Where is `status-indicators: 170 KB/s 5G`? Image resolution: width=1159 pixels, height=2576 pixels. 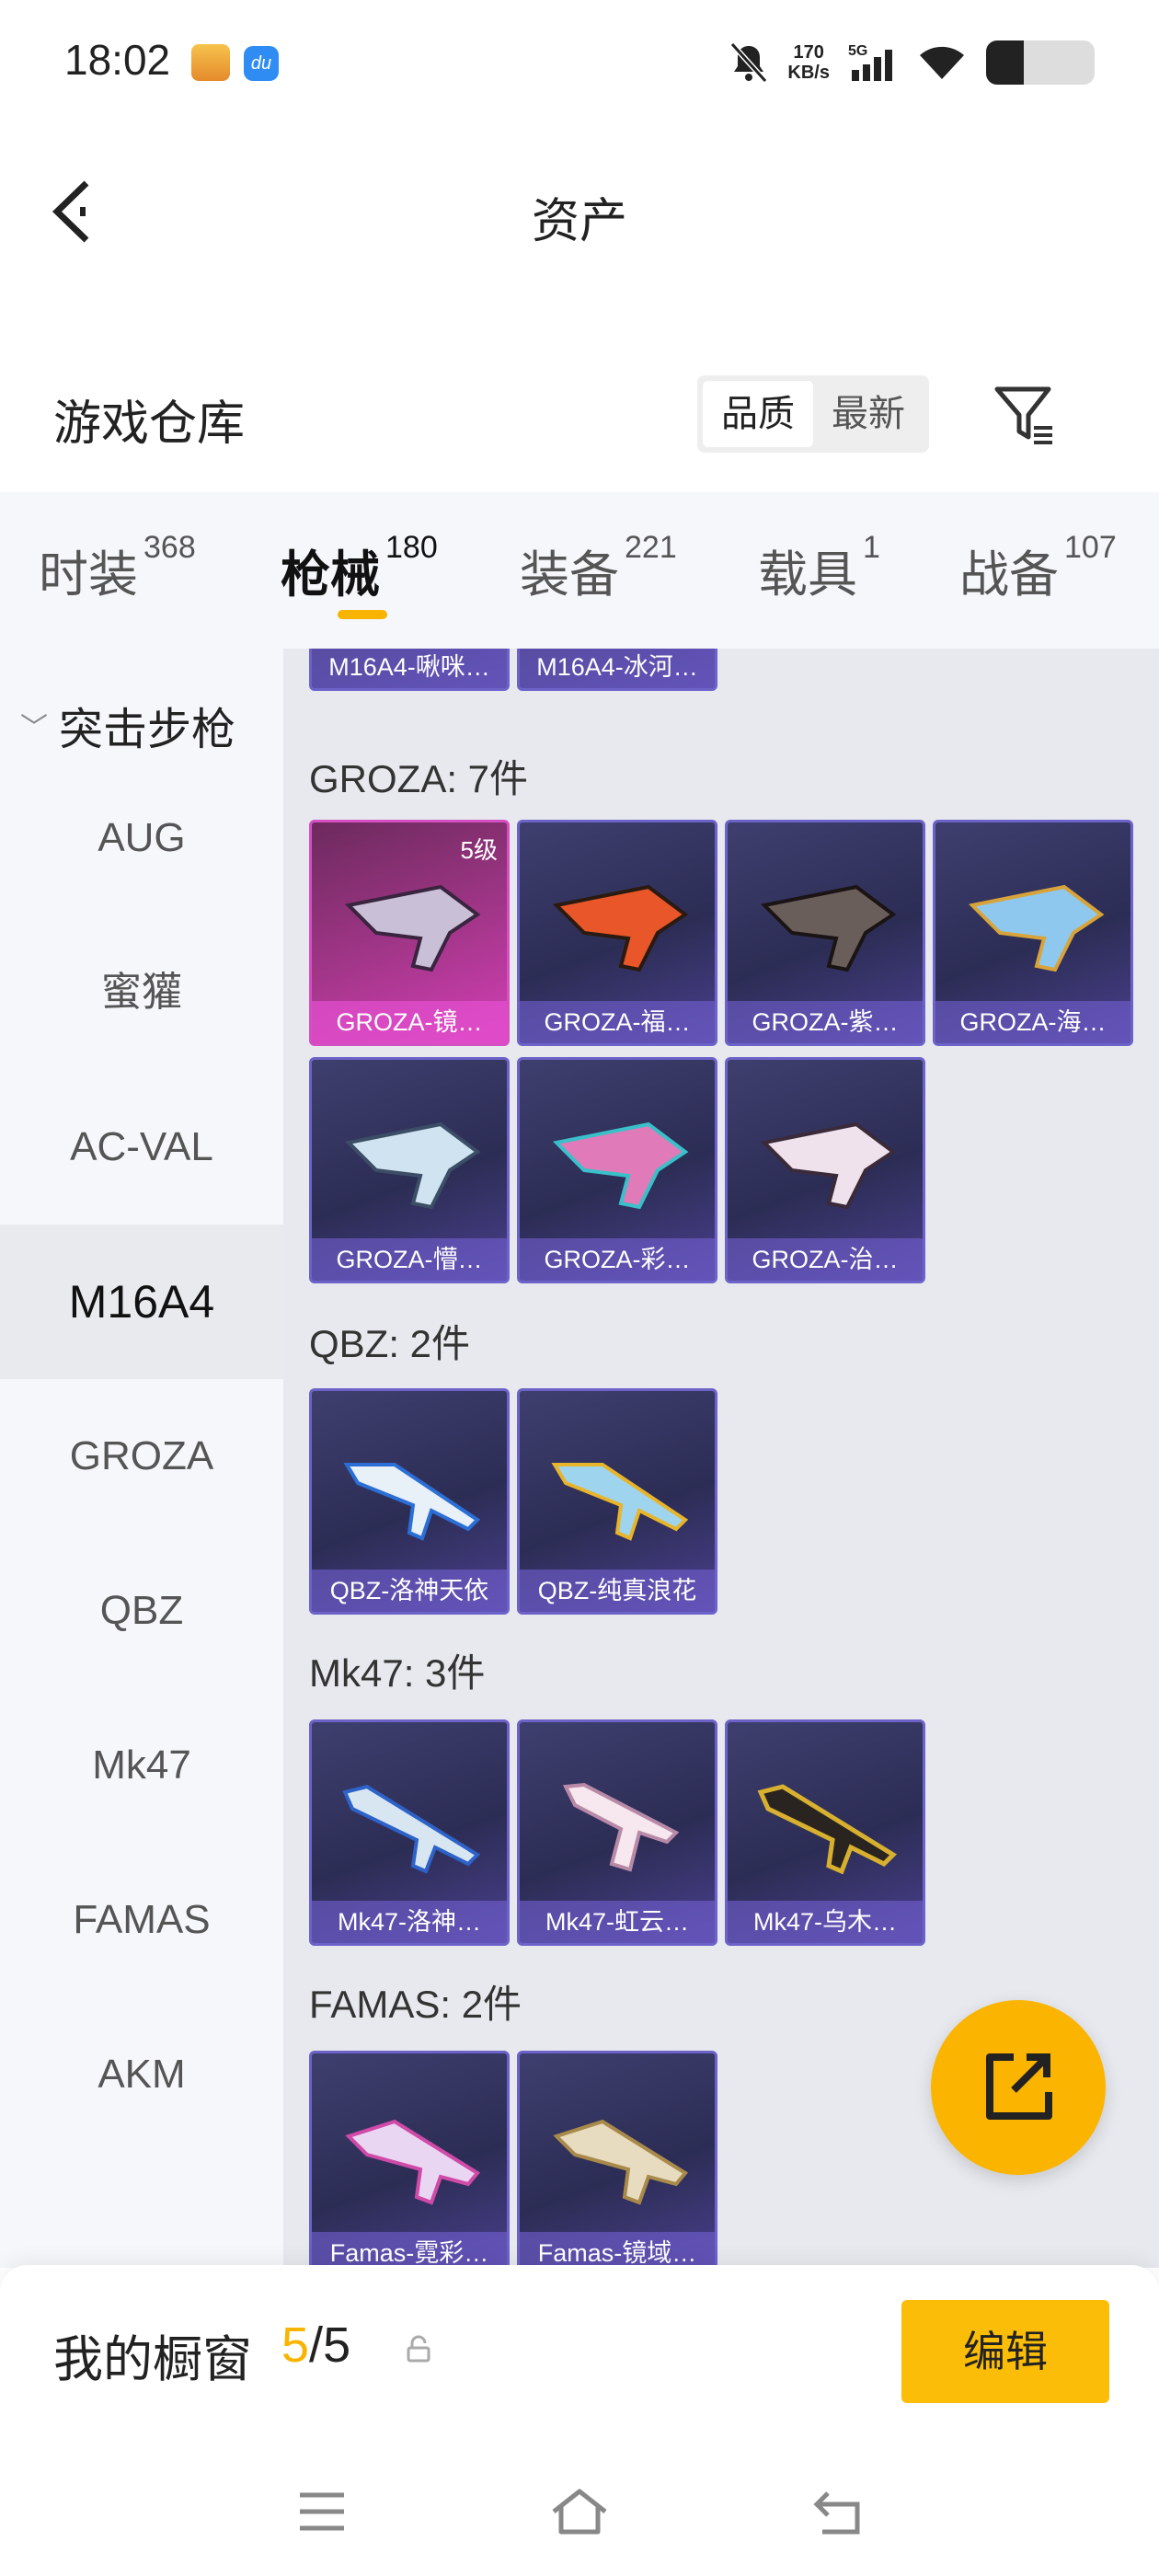 status-indicators: 170 KB/s 5G is located at coordinates (912, 62).